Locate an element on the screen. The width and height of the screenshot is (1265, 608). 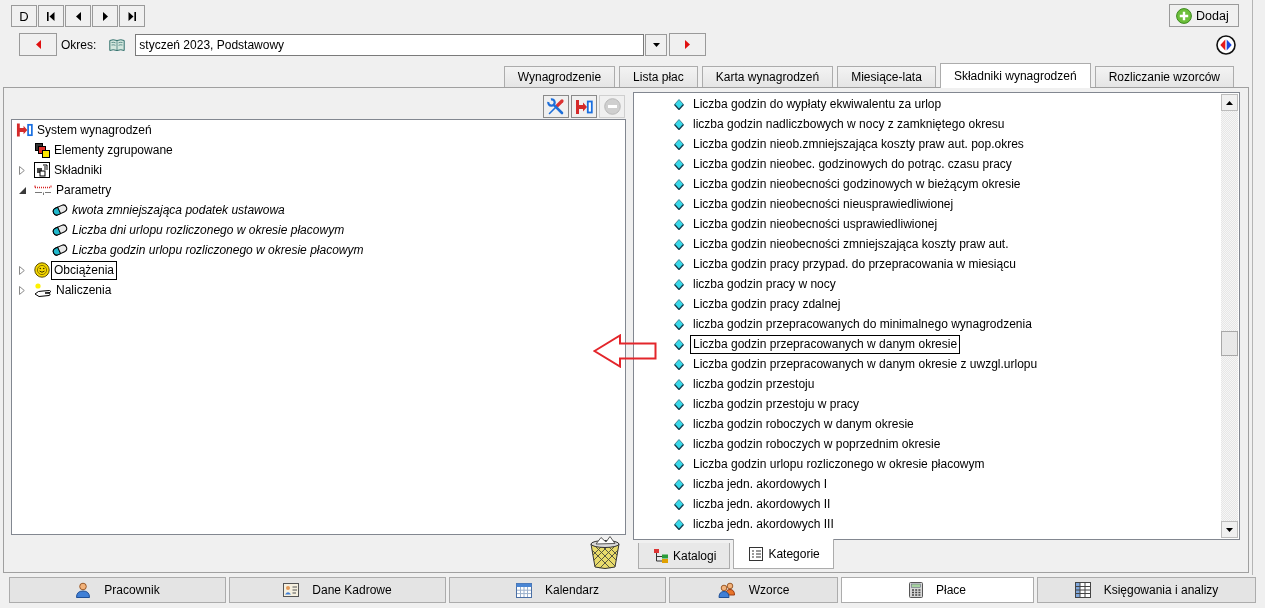
tree-item: Parametry is located at coordinates (84, 190).